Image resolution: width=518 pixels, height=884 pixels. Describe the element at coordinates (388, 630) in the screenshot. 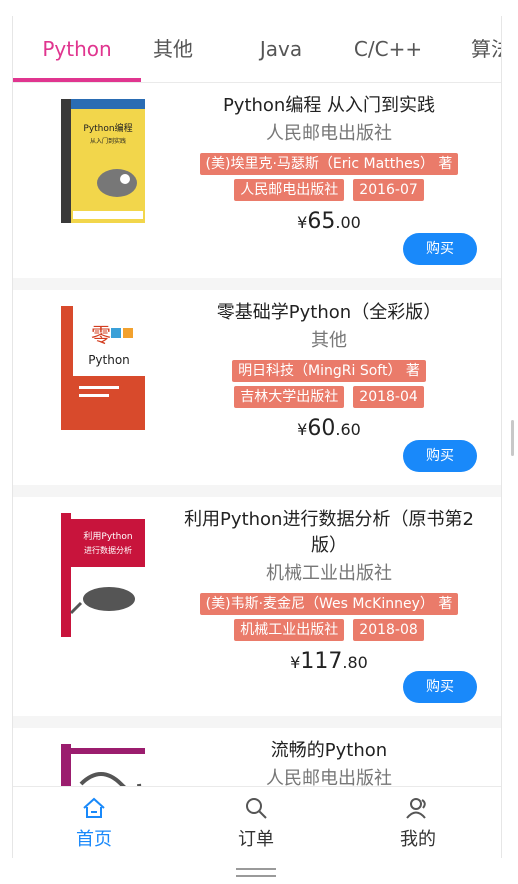

I see `date-tag: 2018-08` at that location.